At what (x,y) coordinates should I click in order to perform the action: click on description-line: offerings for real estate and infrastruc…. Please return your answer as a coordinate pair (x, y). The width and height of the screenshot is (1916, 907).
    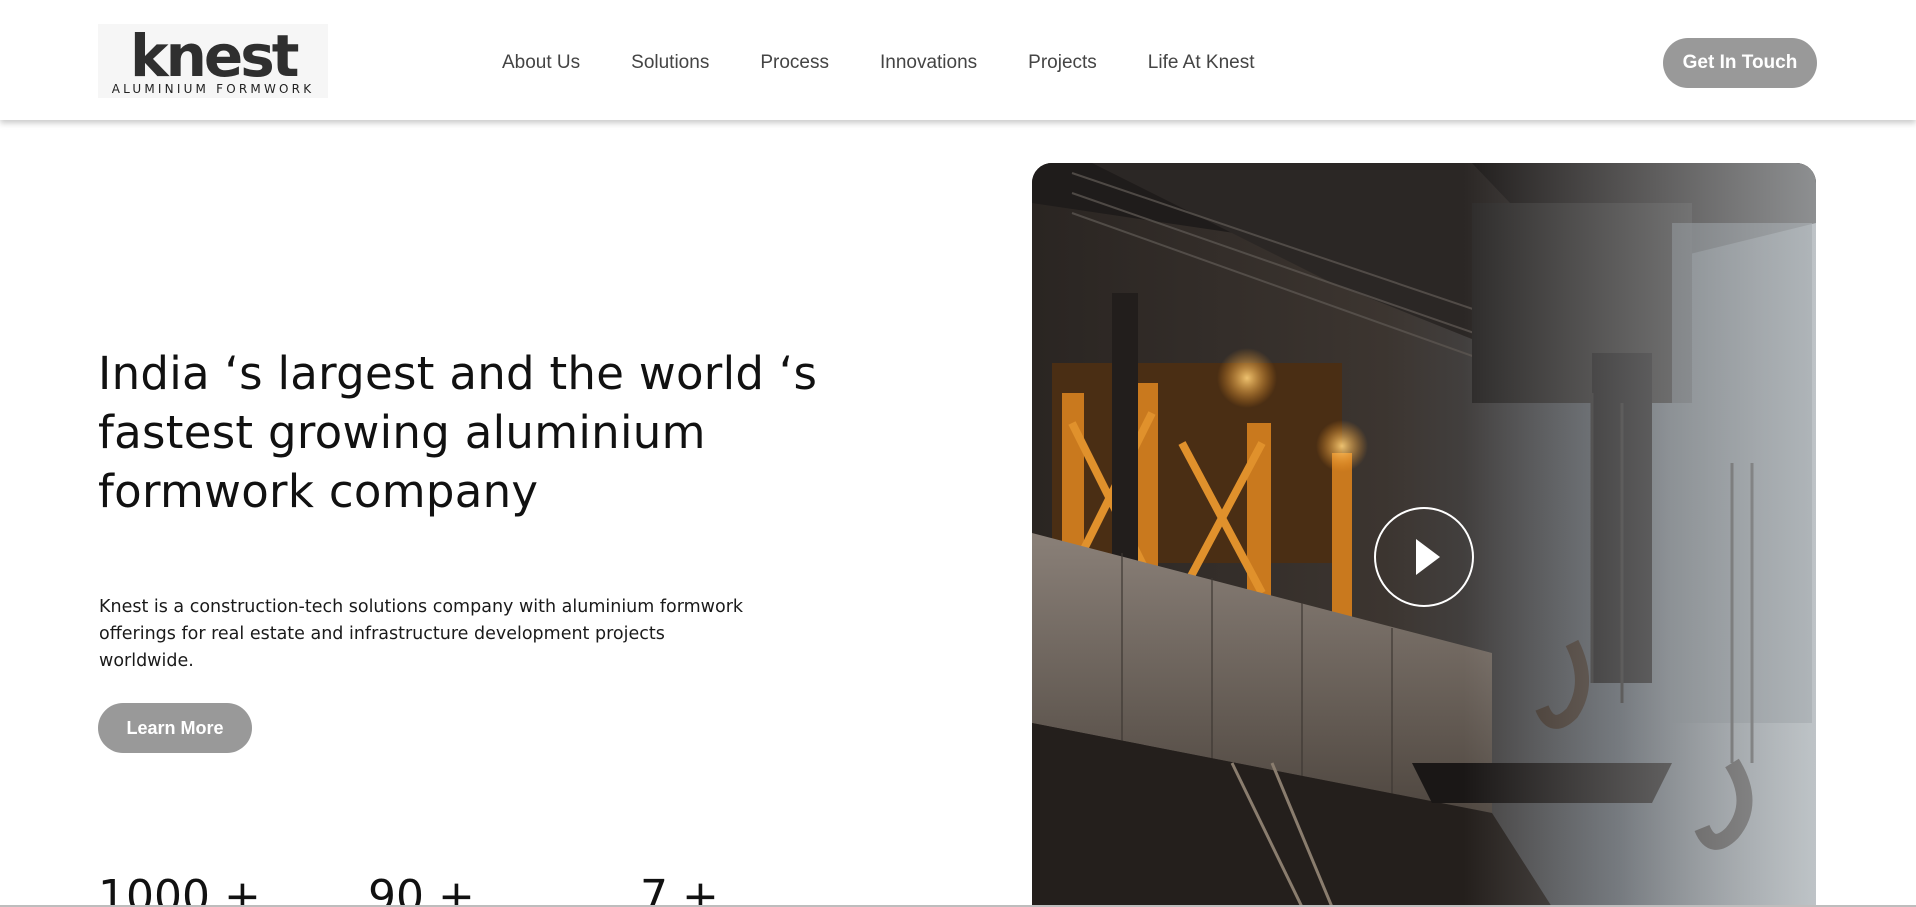
    Looking at the image, I should click on (382, 634).